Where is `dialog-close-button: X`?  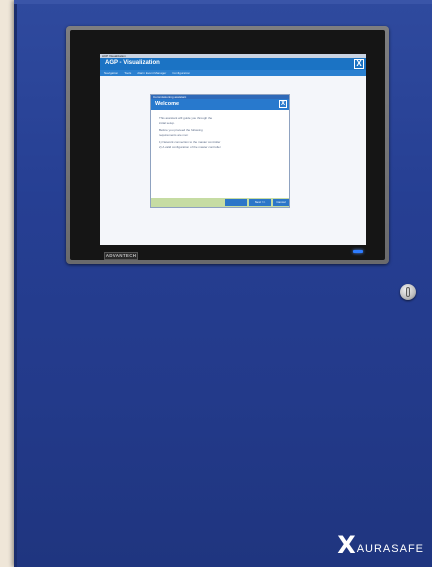
dialog-close-button: X is located at coordinates (283, 104).